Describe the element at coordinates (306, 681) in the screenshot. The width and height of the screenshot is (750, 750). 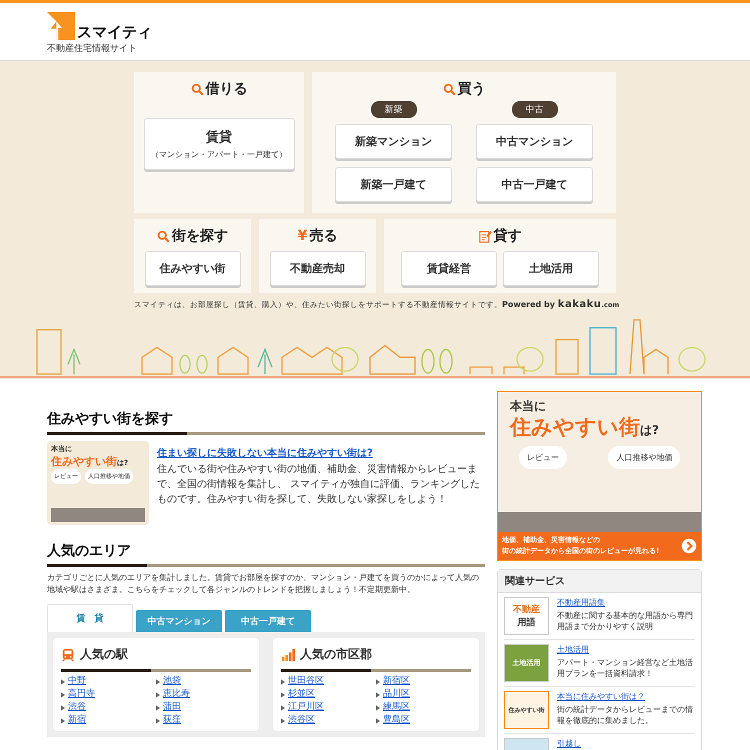
I see `area-link: 世田谷区` at that location.